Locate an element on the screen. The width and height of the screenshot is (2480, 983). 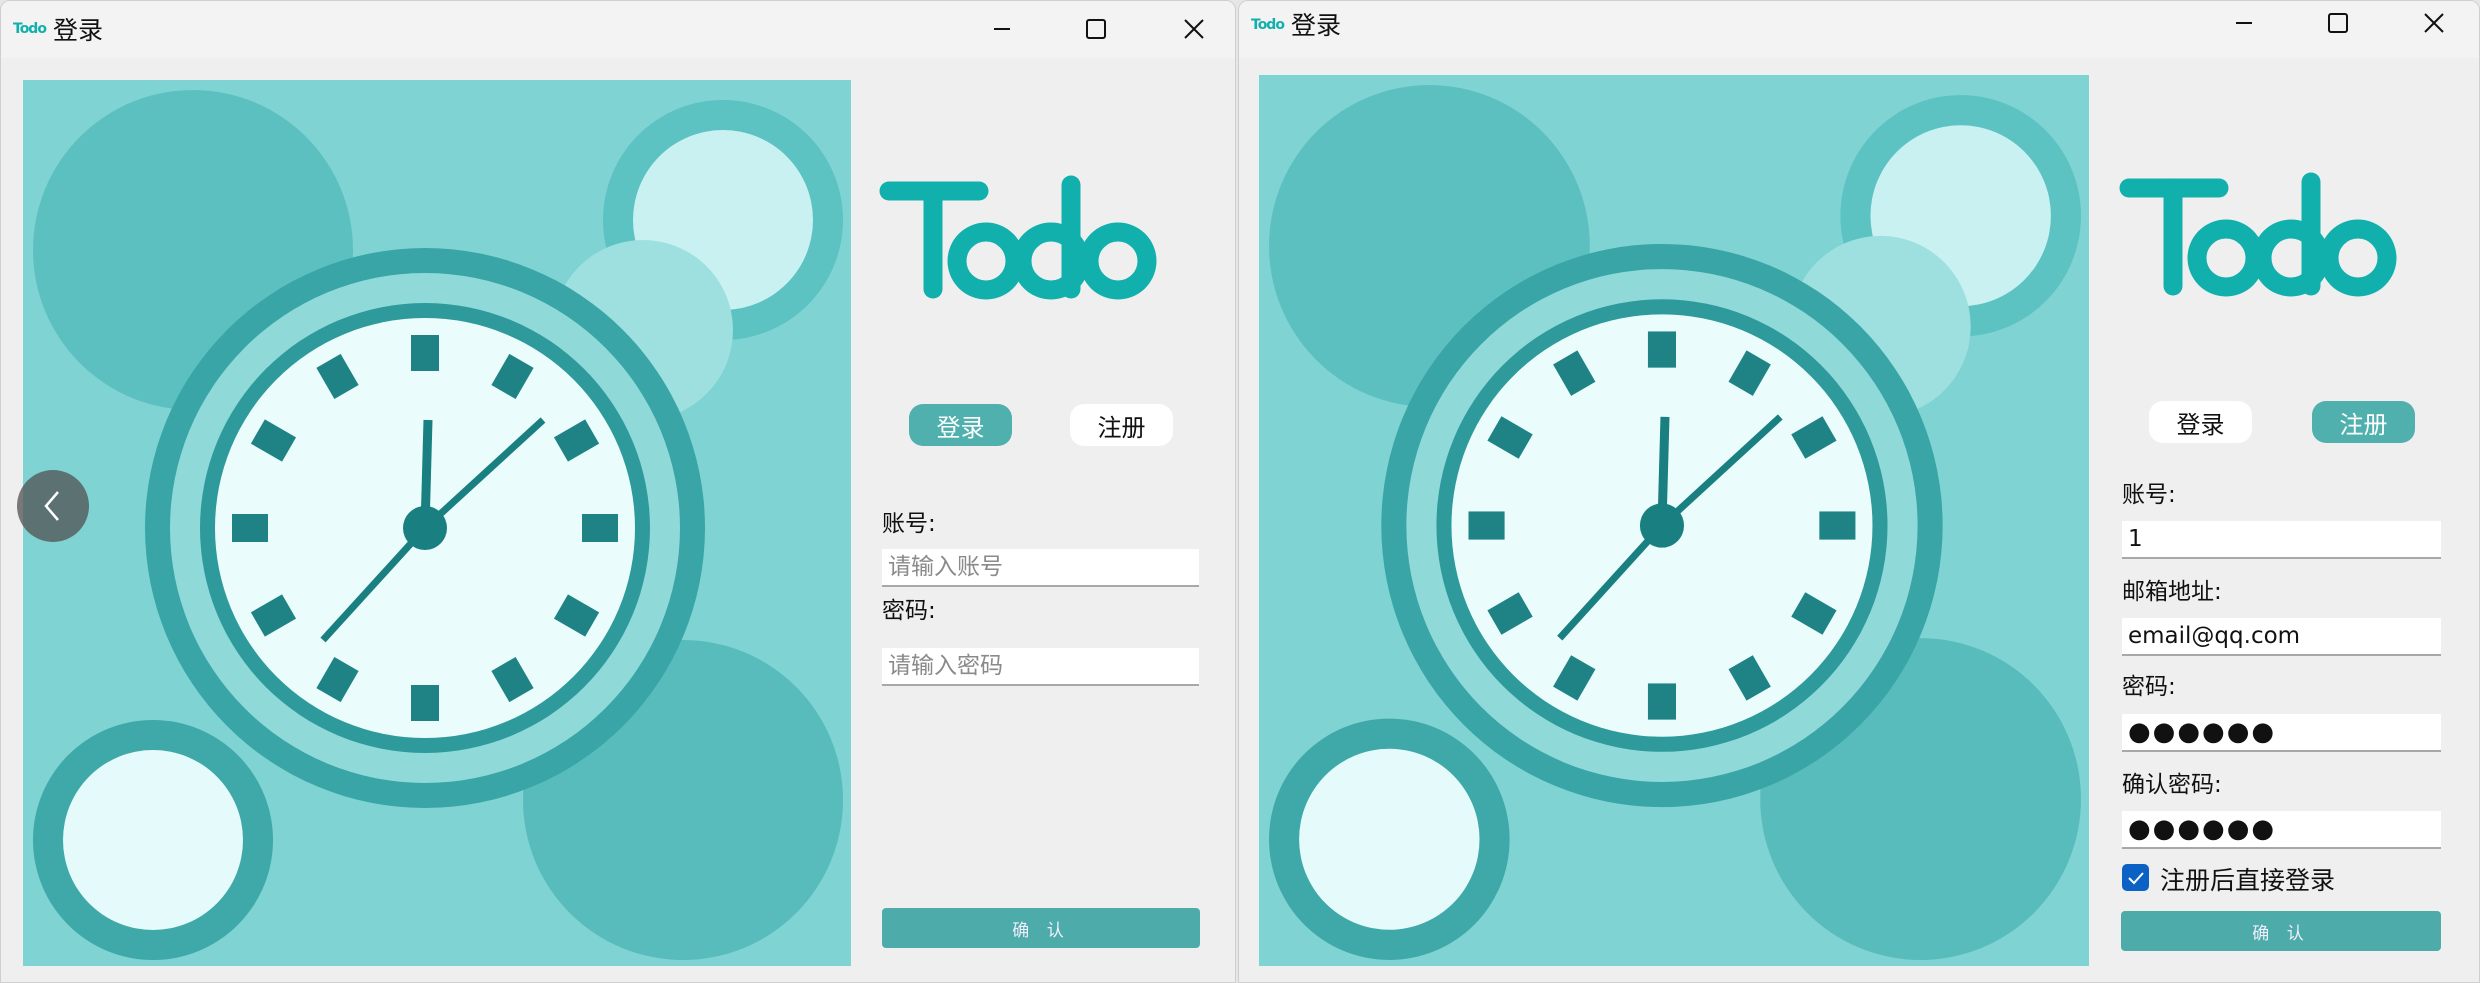
email-input is located at coordinates (2281, 637).